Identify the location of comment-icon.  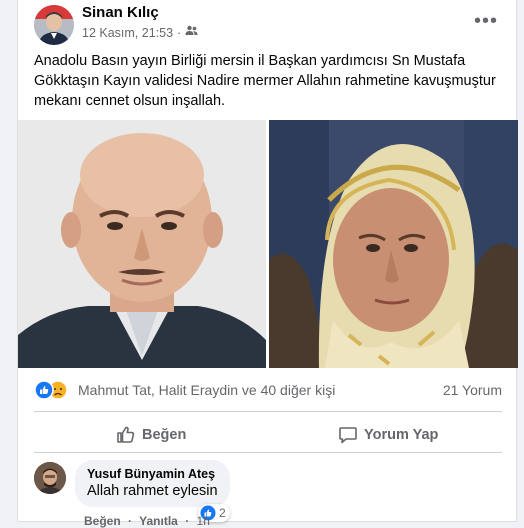
(348, 435).